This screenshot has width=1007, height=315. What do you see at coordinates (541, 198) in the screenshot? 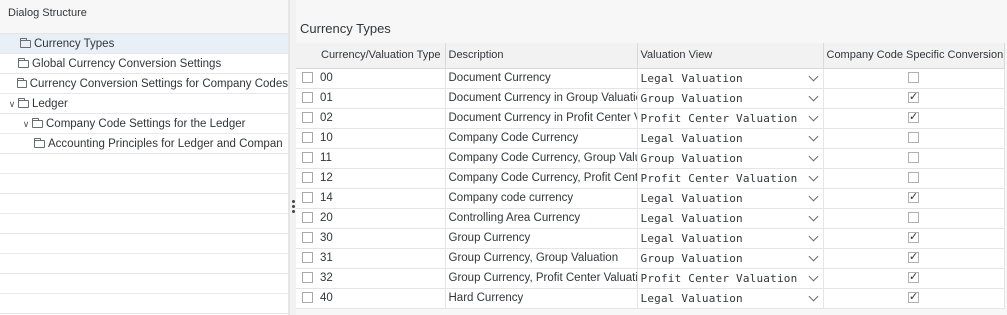
I see `description-cell: Company code currency` at bounding box center [541, 198].